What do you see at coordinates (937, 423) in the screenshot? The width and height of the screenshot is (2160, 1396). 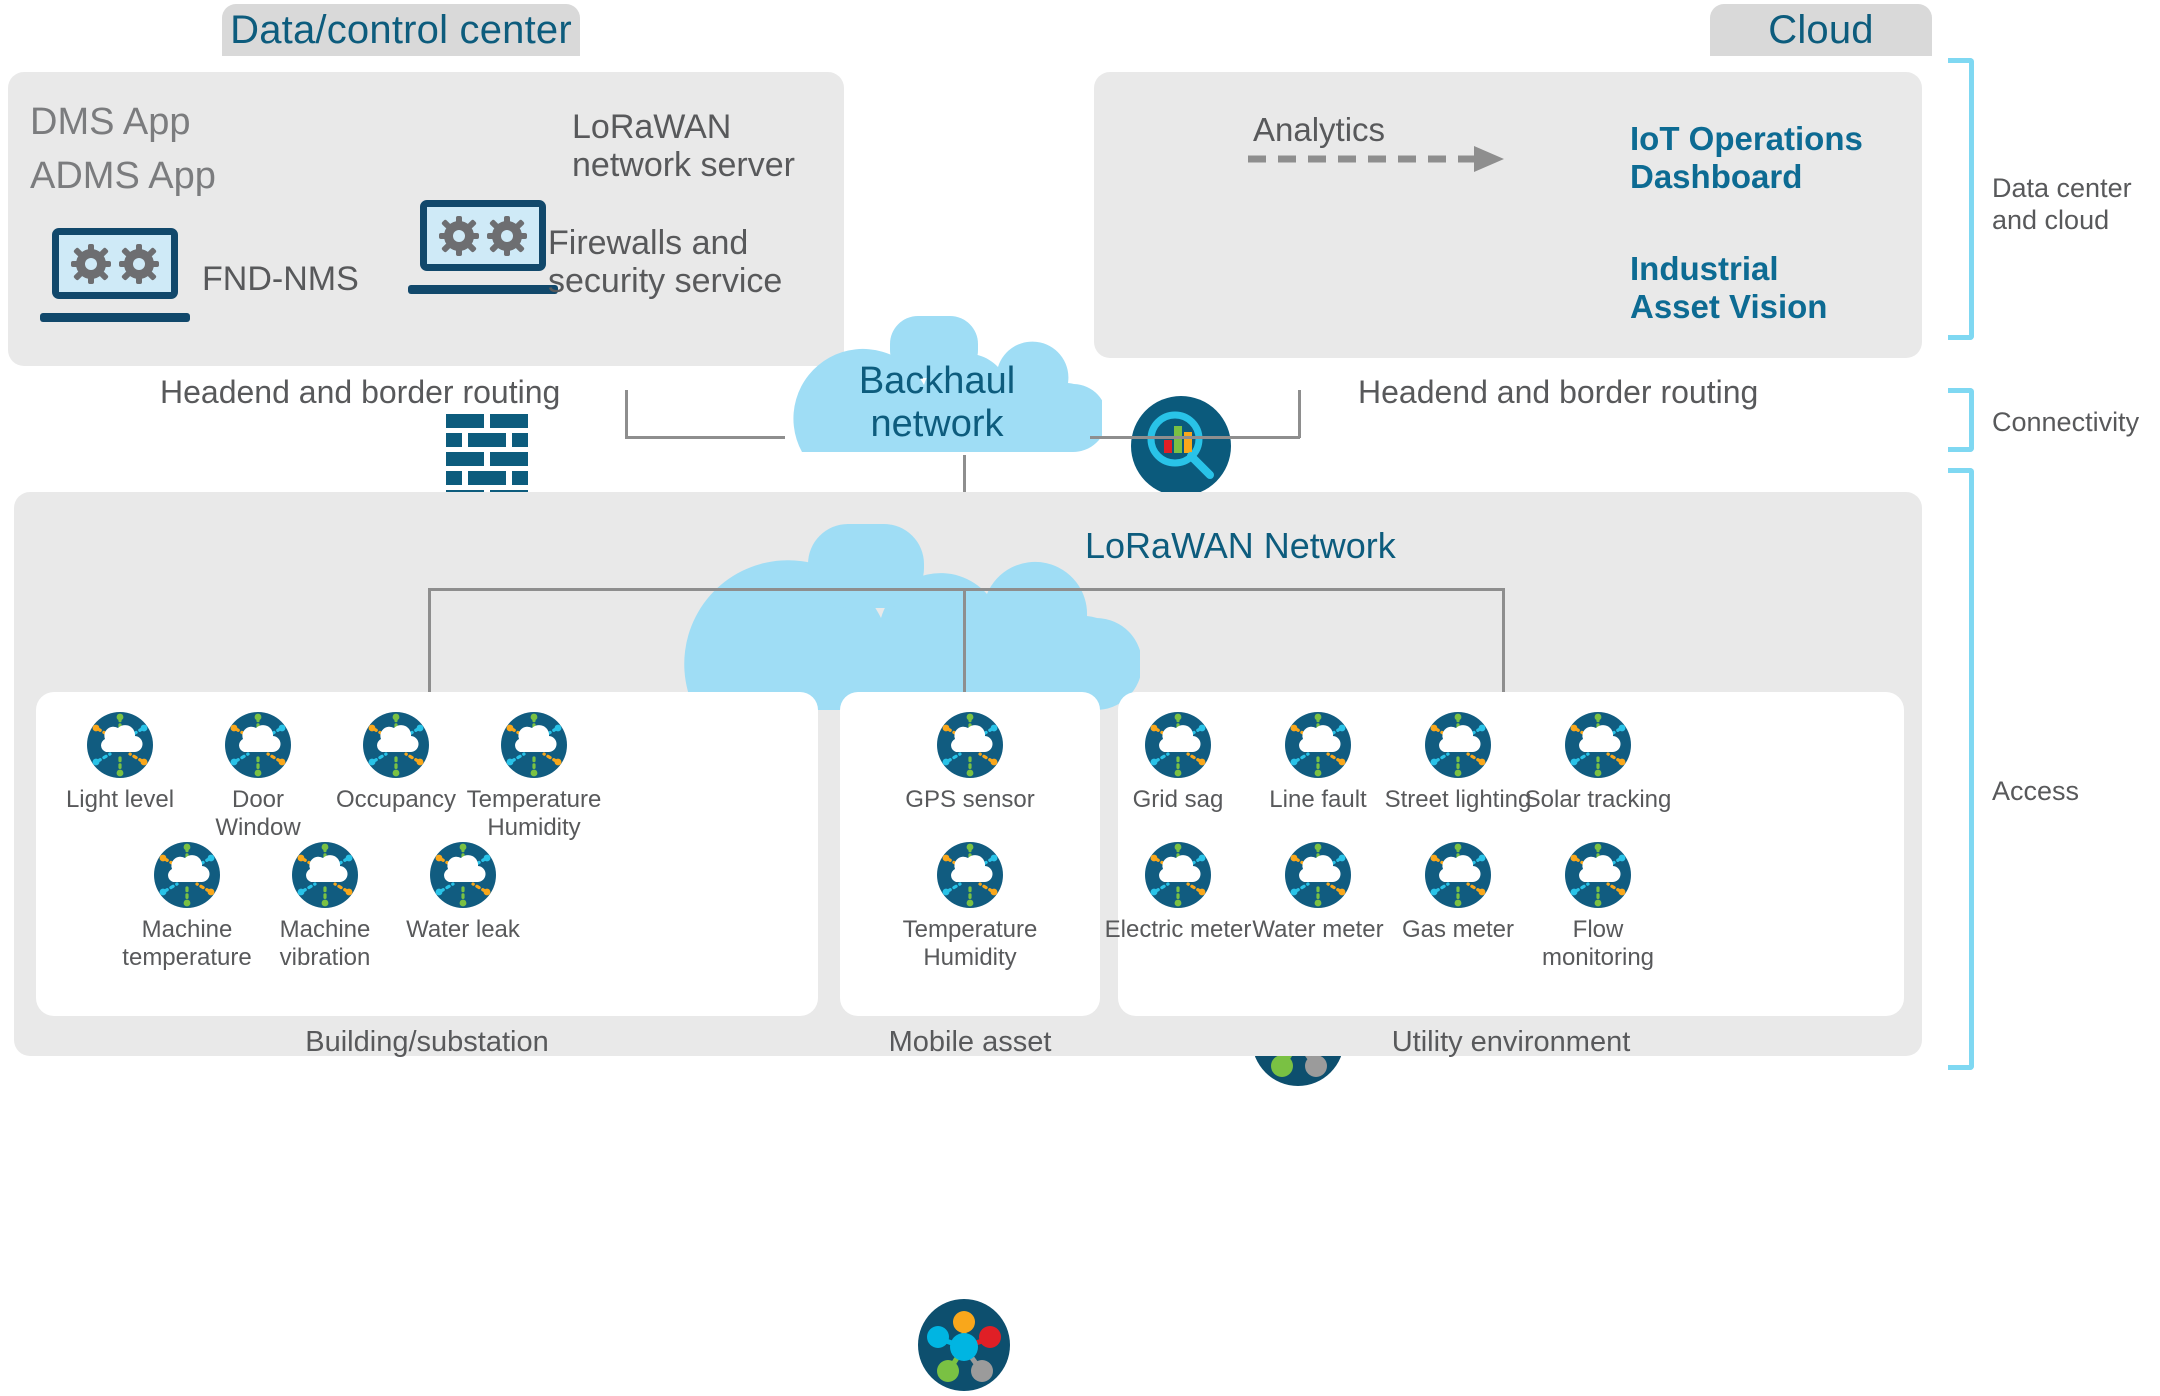 I see `backhaul-line2: network` at bounding box center [937, 423].